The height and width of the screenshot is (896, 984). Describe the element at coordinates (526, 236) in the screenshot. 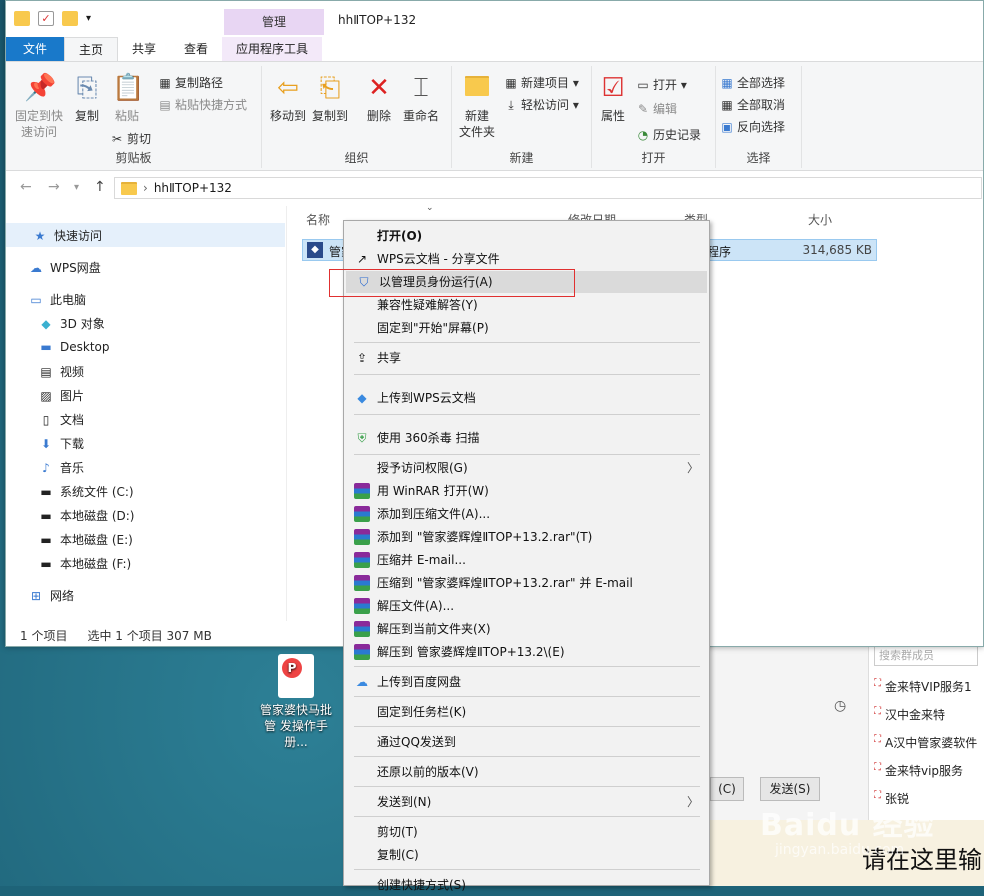

I see `menu-item-open: 打开(O)` at that location.